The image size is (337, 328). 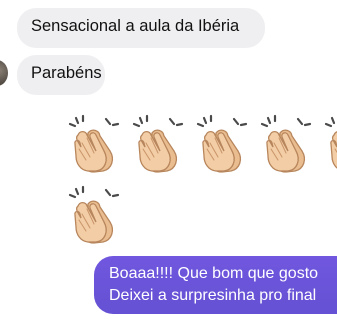 I want to click on emoji-message-row, so click(x=94, y=215).